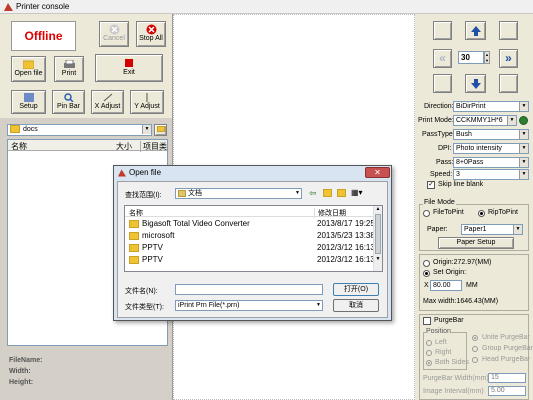 The width and height of the screenshot is (533, 400). Describe the element at coordinates (378, 234) in the screenshot. I see `scroll-thumb` at that location.